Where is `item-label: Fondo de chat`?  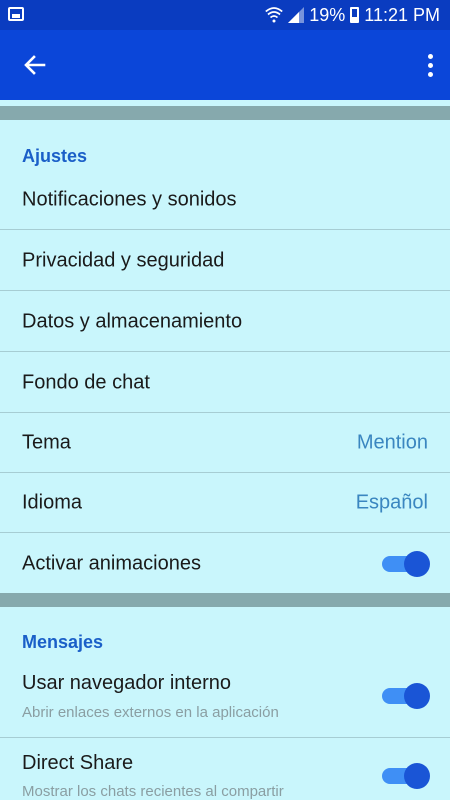 item-label: Fondo de chat is located at coordinates (86, 382).